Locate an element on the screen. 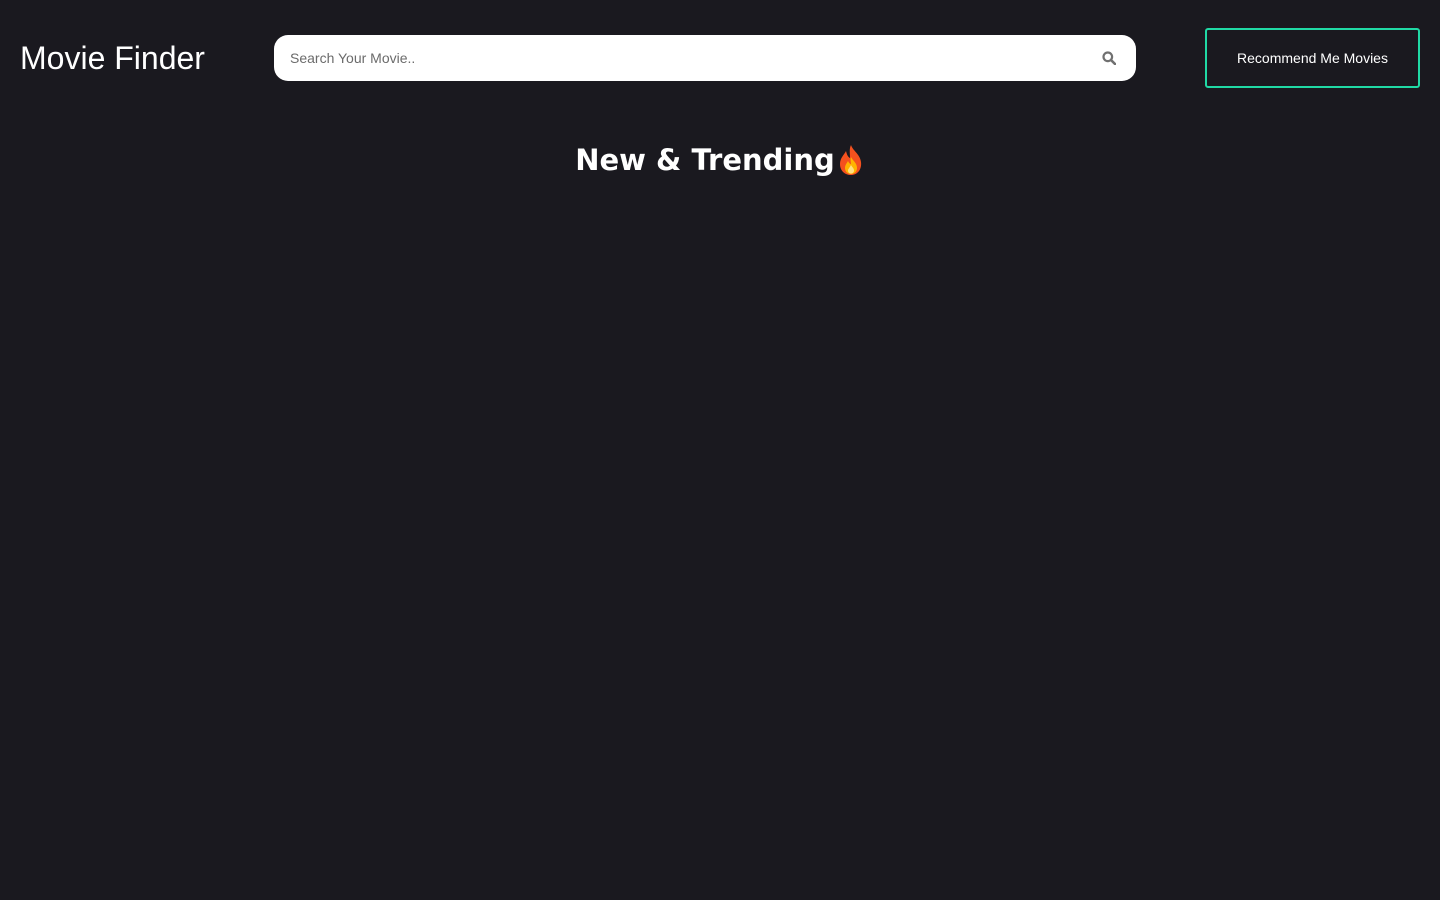 This screenshot has width=1440, height=900. recommend-movies-button-label: Recommend Me Movies is located at coordinates (1312, 58).